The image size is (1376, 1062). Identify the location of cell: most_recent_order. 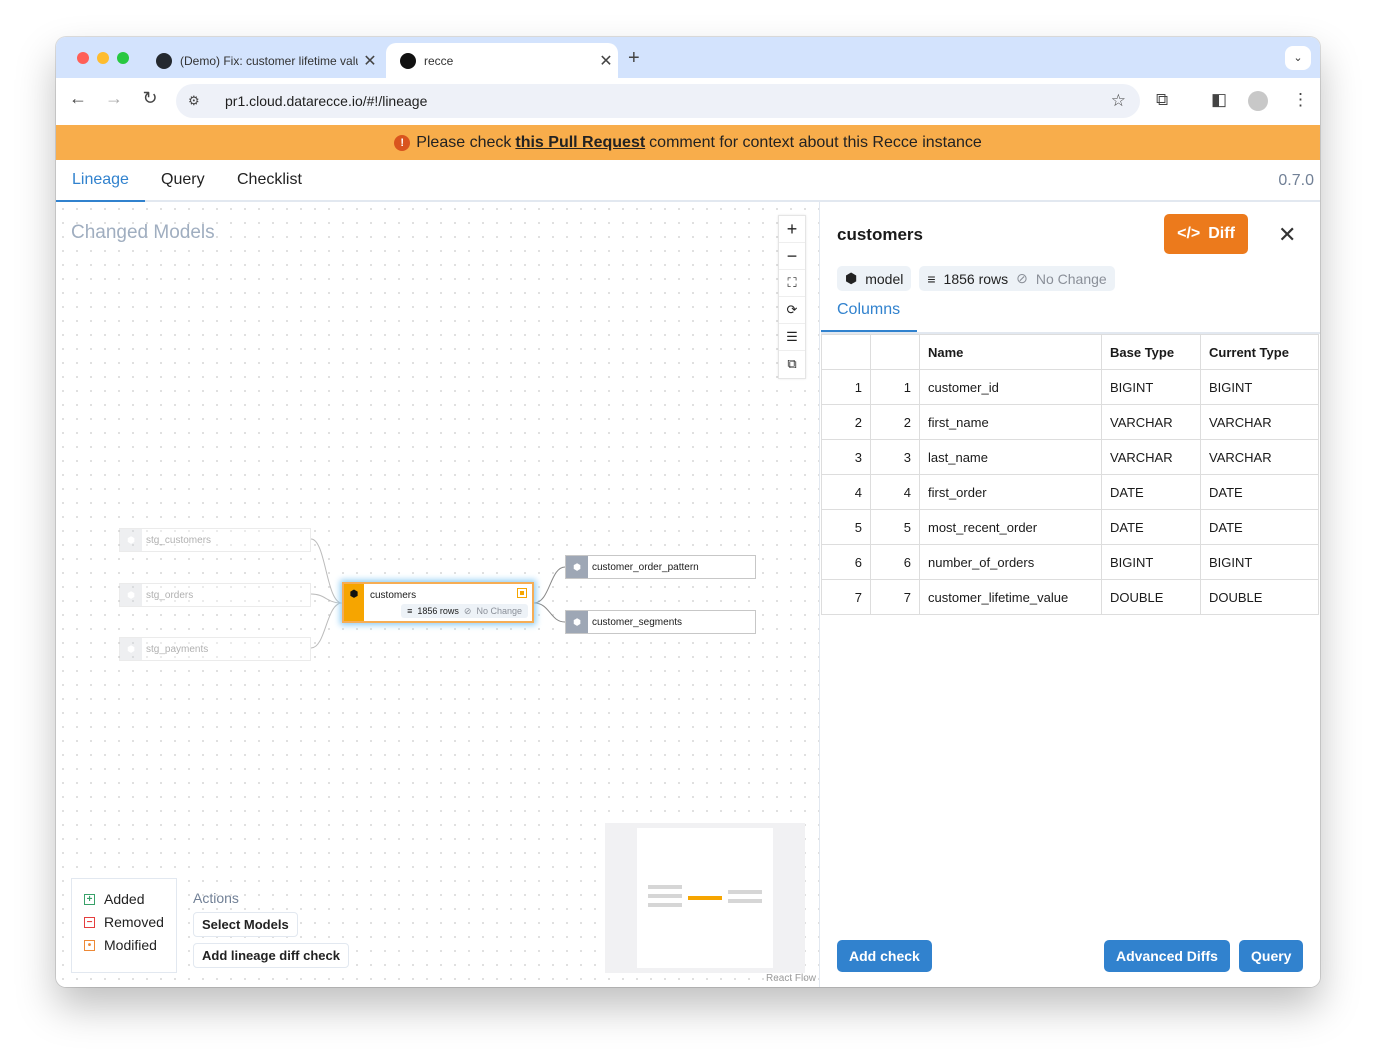
(1010, 527).